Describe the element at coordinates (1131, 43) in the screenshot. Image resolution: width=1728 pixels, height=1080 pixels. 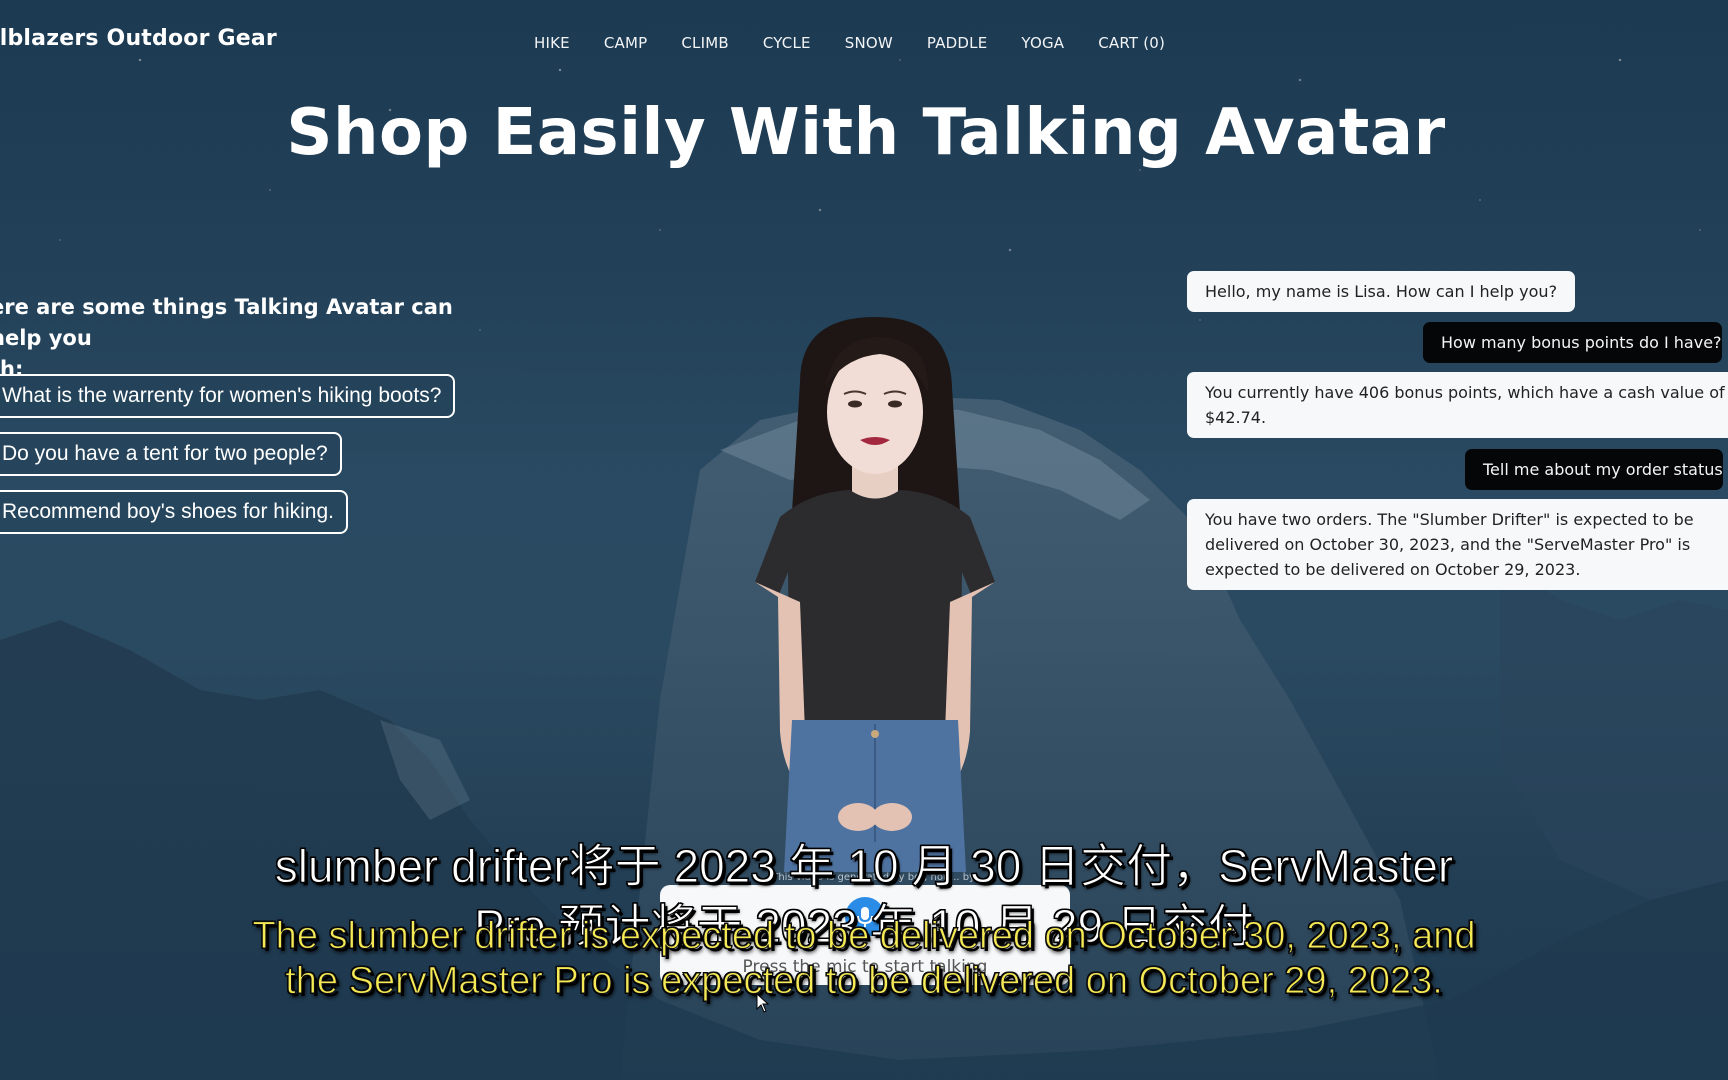
I see `nav-cart: CART (0)` at that location.